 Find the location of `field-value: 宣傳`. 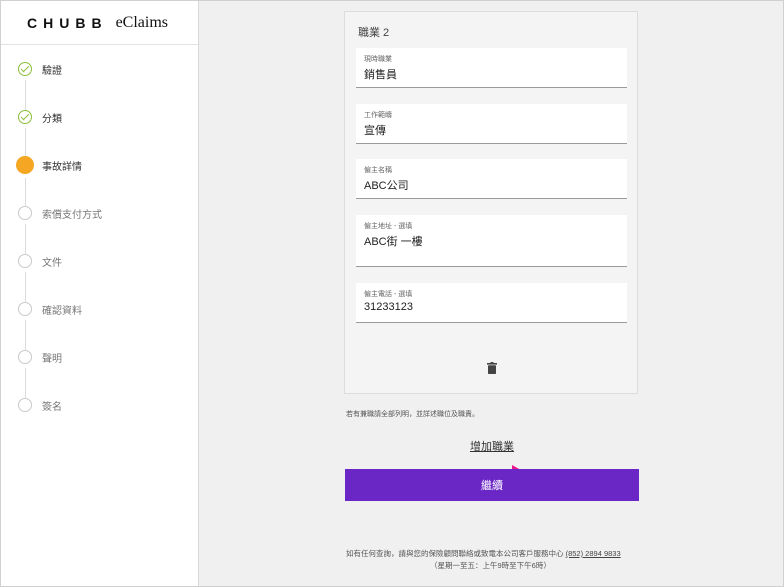

field-value: 宣傳 is located at coordinates (375, 130).